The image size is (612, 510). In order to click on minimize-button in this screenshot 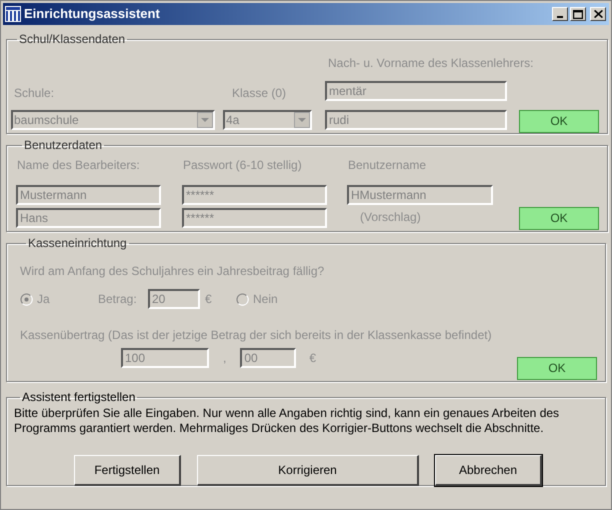, I will do `click(560, 14)`.